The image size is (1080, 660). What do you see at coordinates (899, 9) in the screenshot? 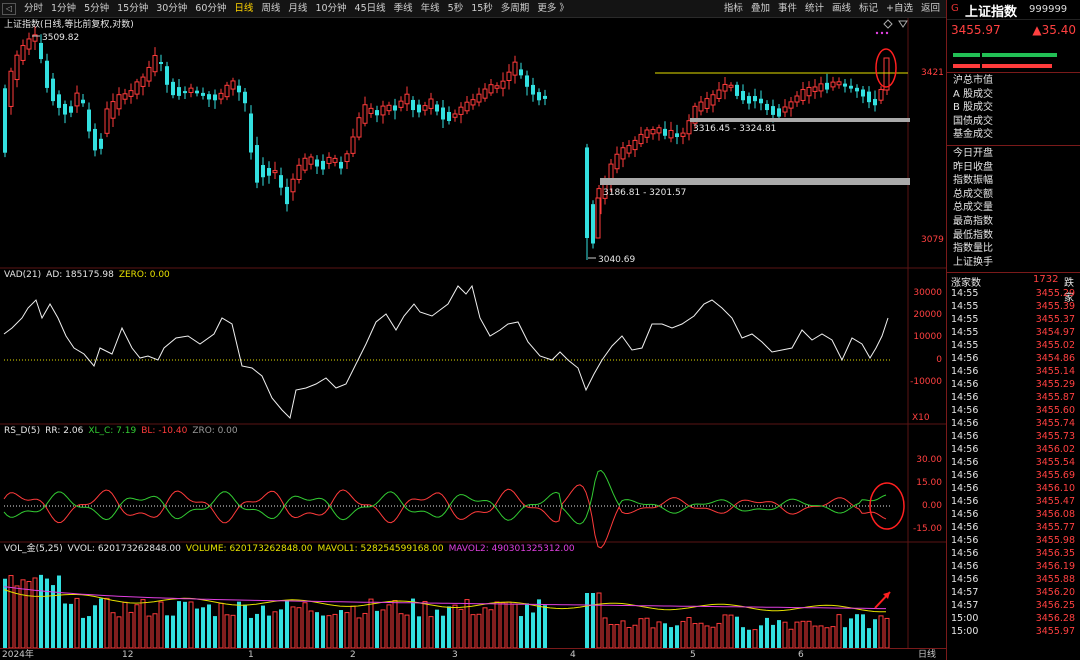
I see `tool-button: +自选` at bounding box center [899, 9].